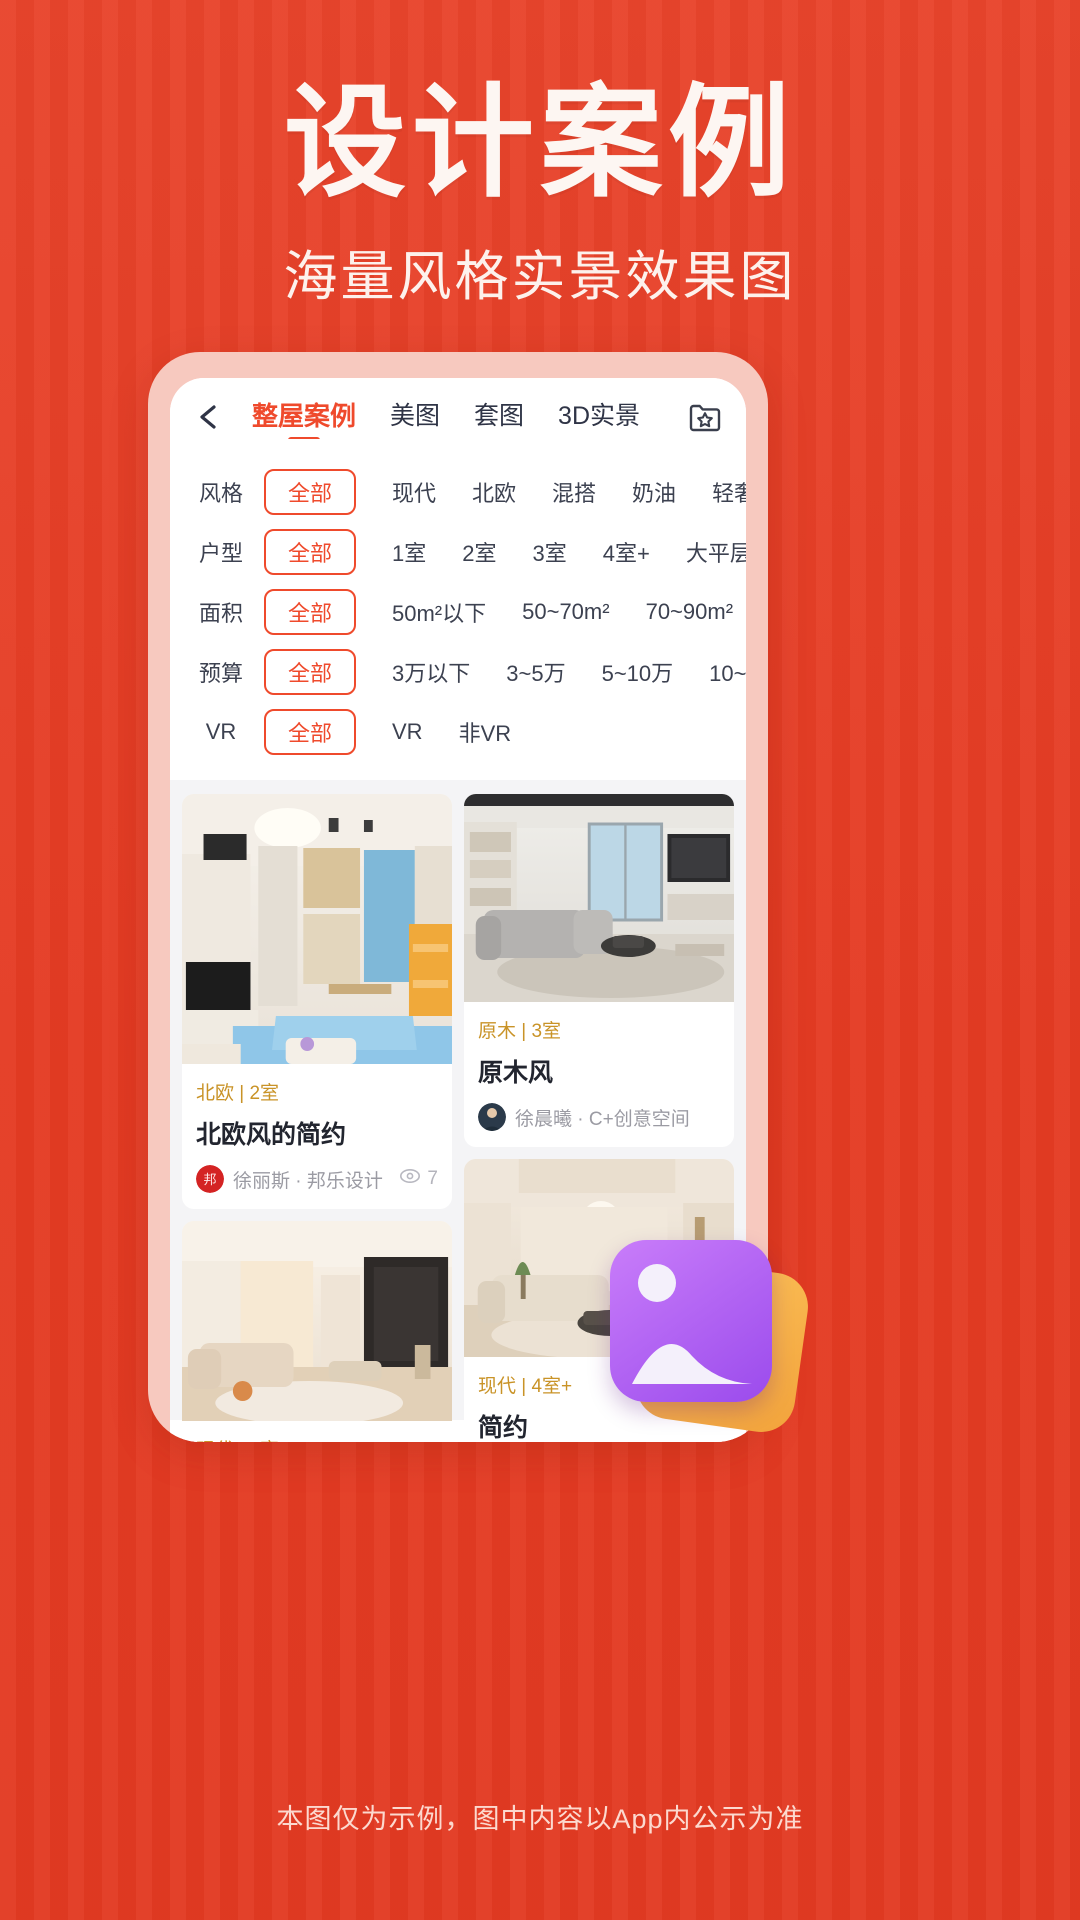 The width and height of the screenshot is (1080, 1920). I want to click on tab-label: 整屋案例, so click(304, 415).